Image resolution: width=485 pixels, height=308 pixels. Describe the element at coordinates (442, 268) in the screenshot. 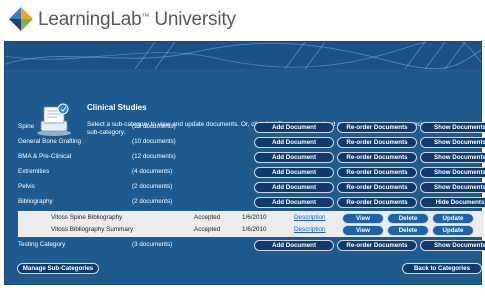

I see `back-to-categories-button: Back to Categories` at that location.